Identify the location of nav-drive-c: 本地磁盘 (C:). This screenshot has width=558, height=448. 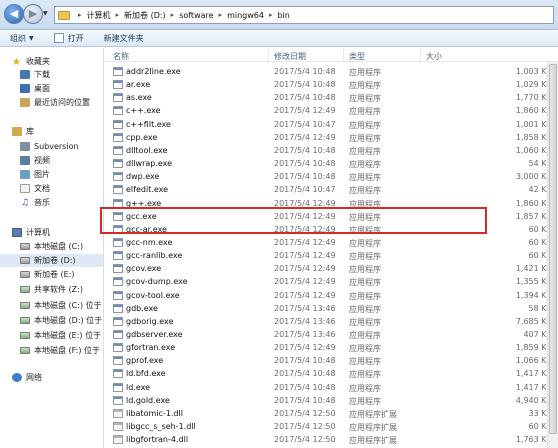
(61, 246).